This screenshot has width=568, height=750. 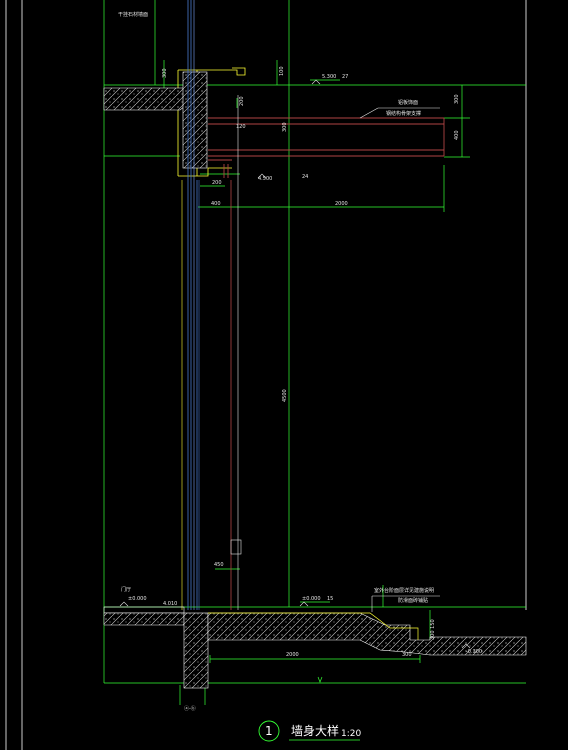 What do you see at coordinates (265, 179) in the screenshot?
I see `level-mid: 4.500` at bounding box center [265, 179].